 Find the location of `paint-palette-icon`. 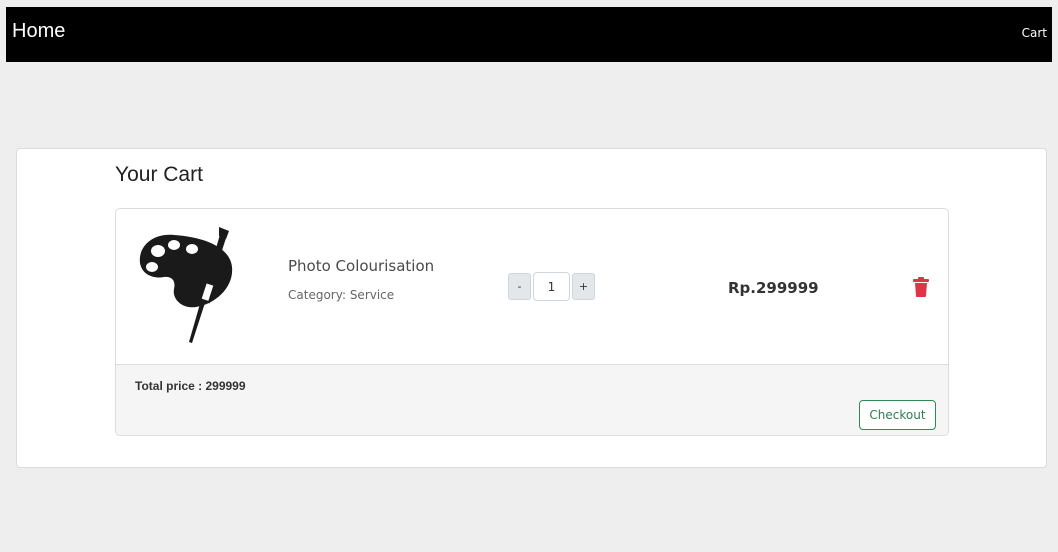

paint-palette-icon is located at coordinates (186, 285).